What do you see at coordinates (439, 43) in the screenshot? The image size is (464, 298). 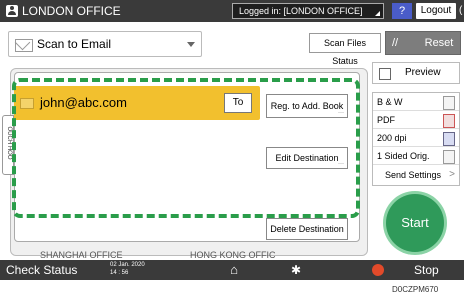 I see `reset-label: Reset` at bounding box center [439, 43].